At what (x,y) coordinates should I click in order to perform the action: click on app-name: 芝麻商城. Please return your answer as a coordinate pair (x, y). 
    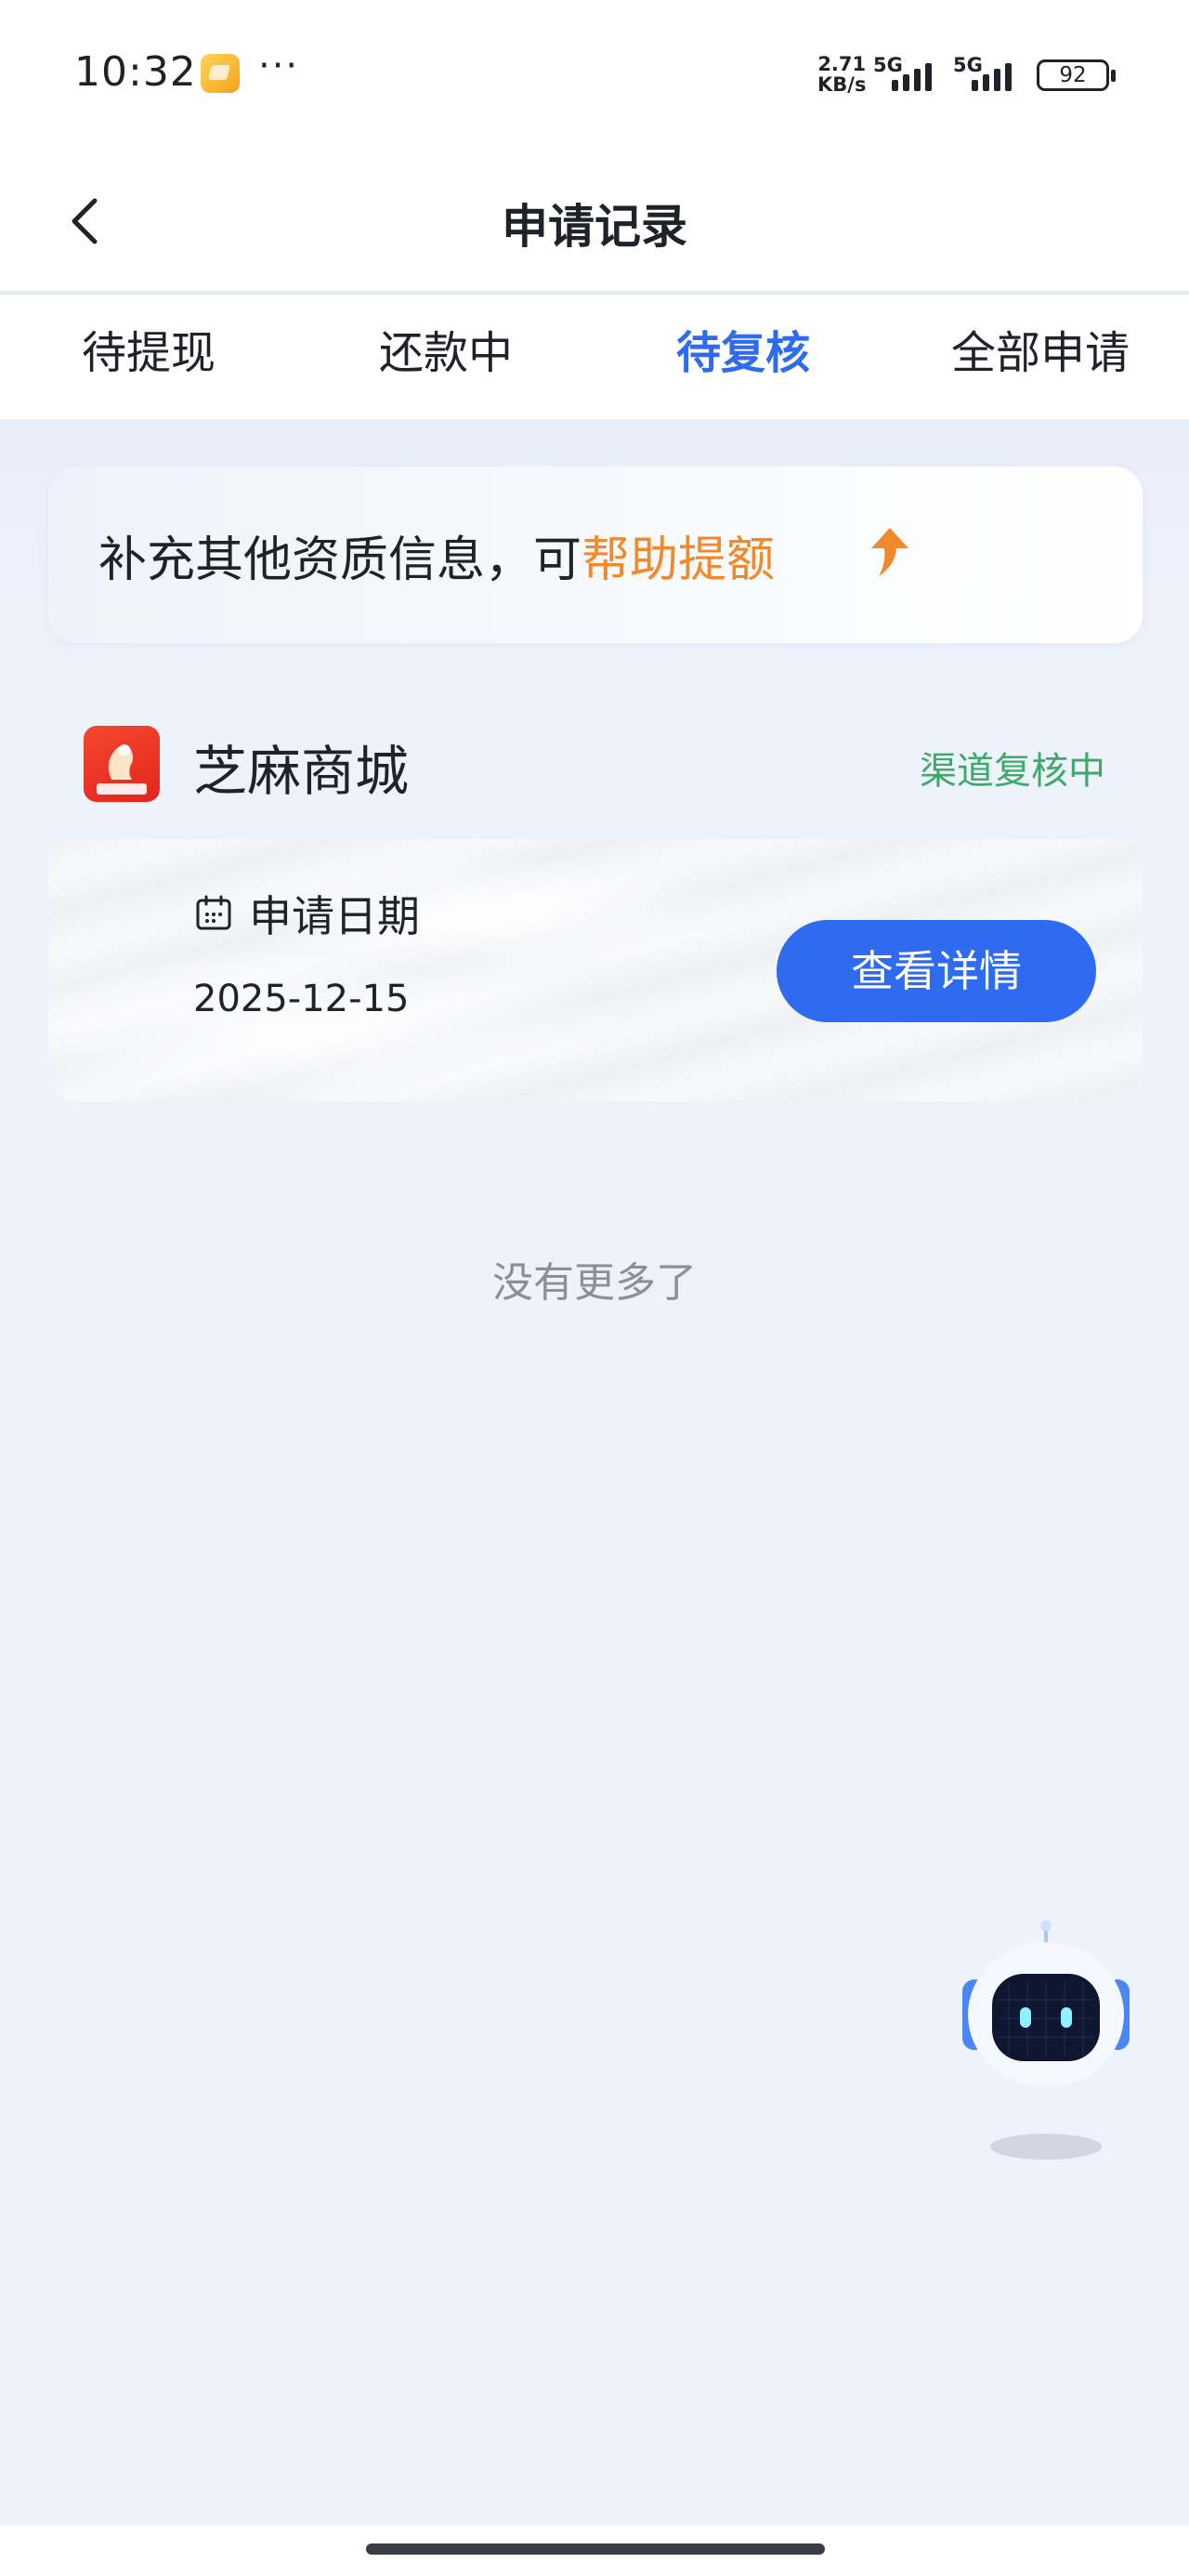
    Looking at the image, I should click on (301, 771).